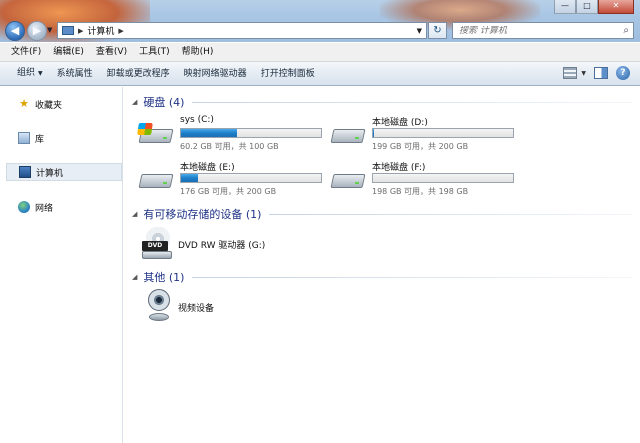 Image resolution: width=640 pixels, height=443 pixels. I want to click on dvd-drive: DVD DVD RW 驱动器 (G:), so click(242, 245).